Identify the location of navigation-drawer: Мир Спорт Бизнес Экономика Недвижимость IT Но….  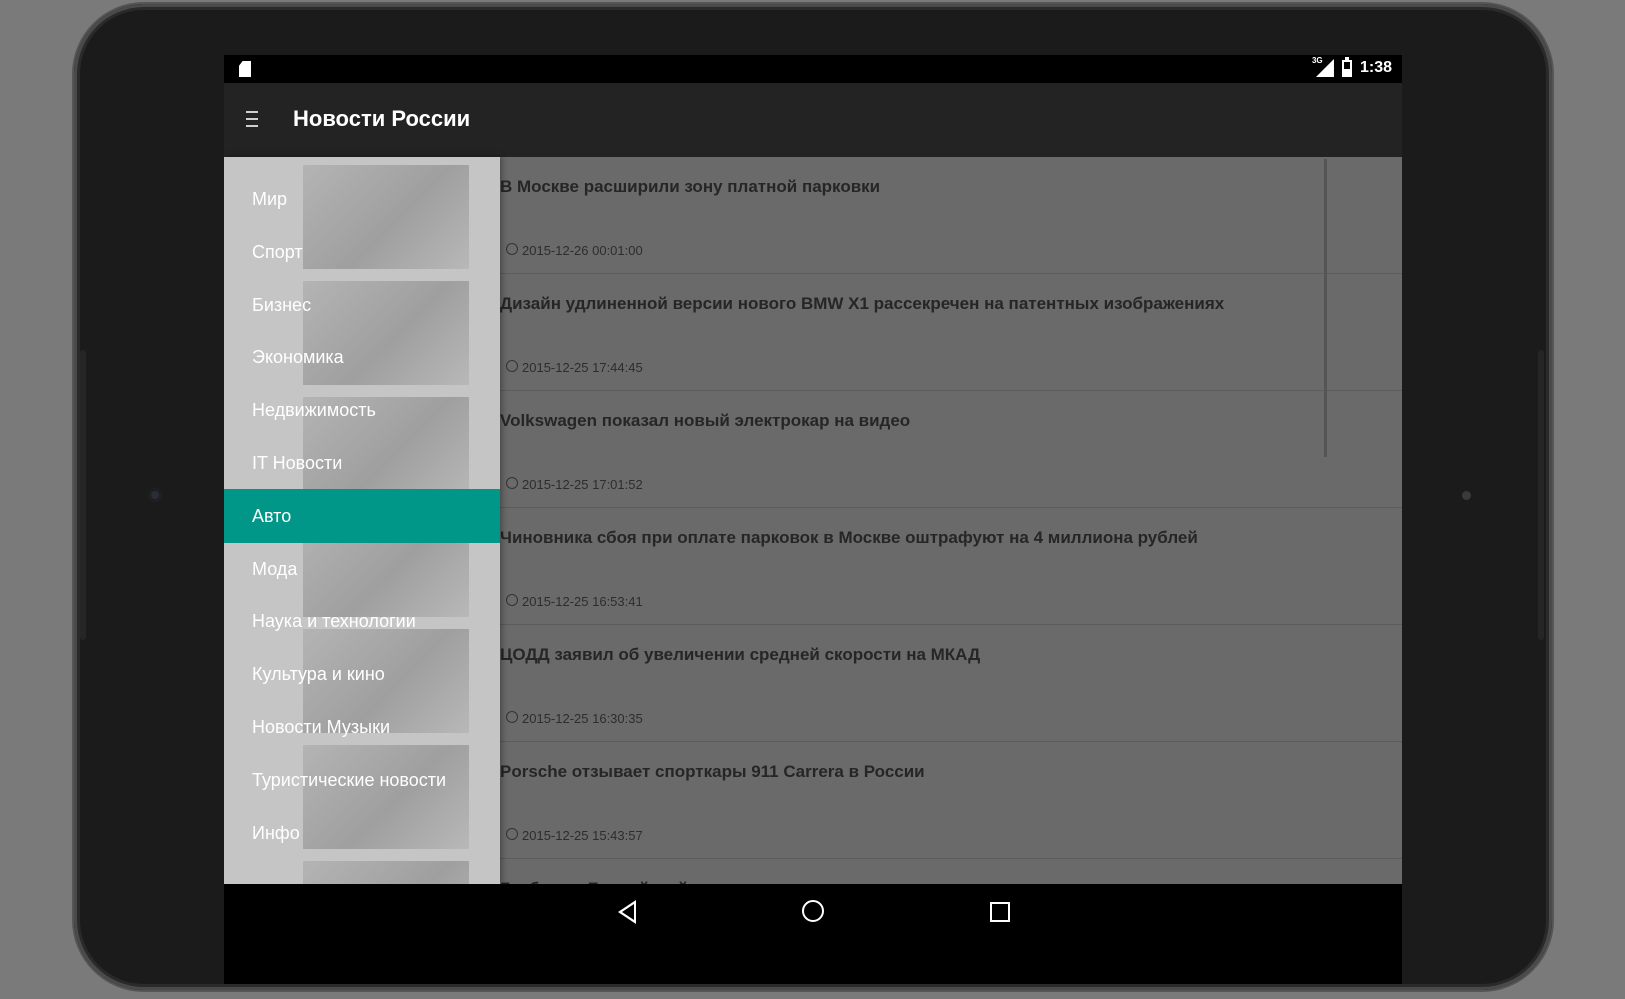
(362, 520).